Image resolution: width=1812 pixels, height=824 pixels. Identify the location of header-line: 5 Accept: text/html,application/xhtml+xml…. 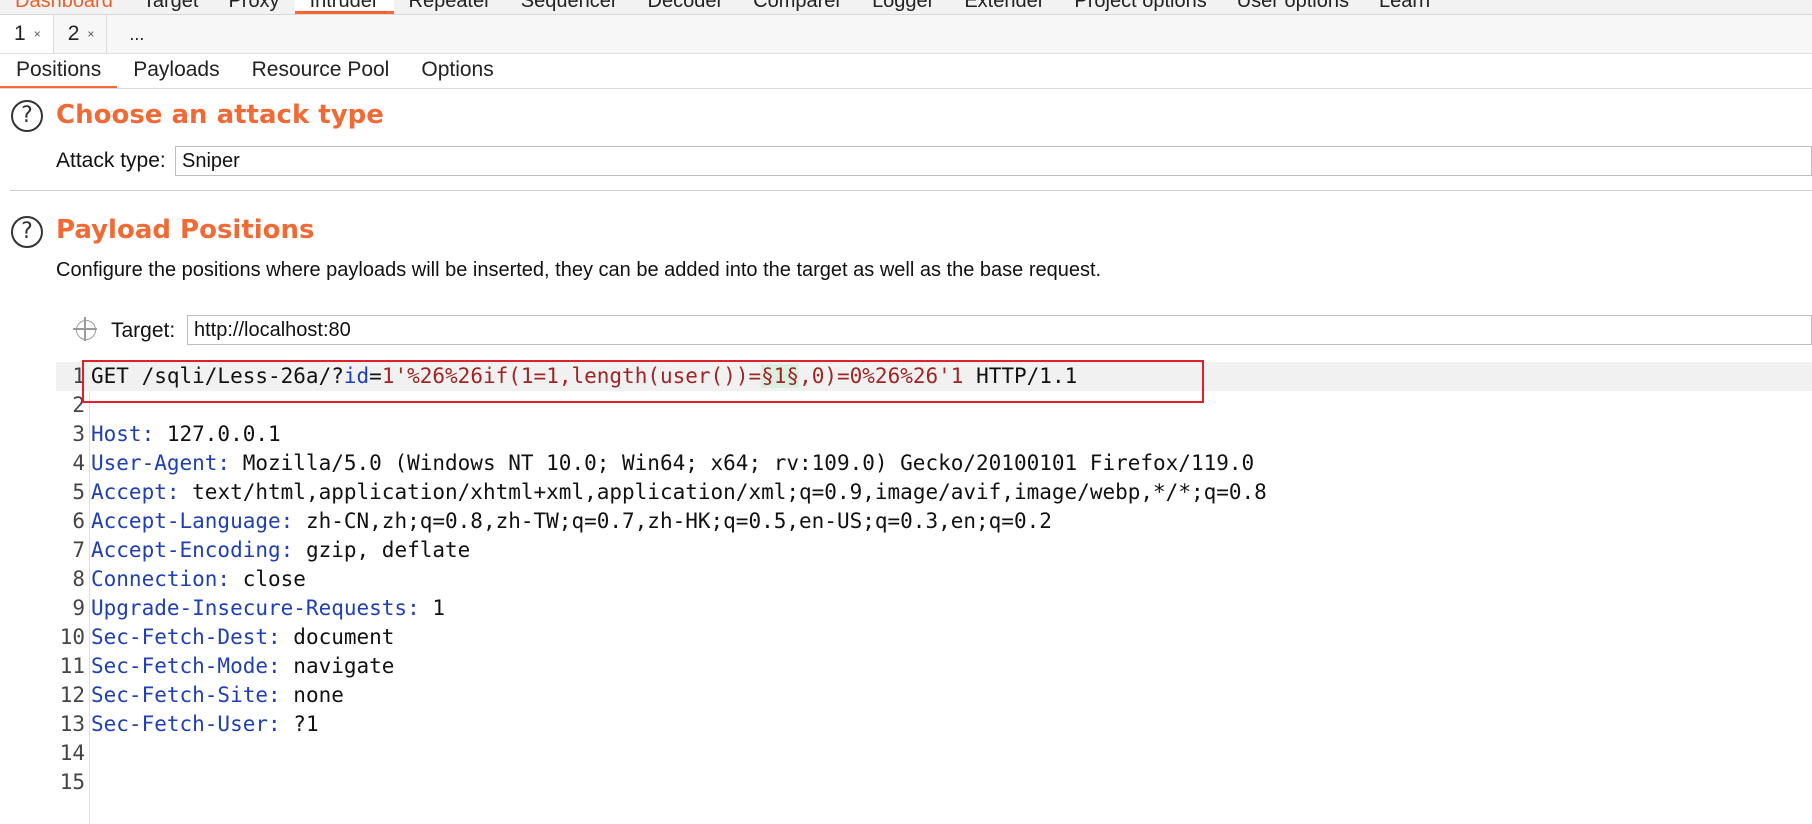
(661, 492).